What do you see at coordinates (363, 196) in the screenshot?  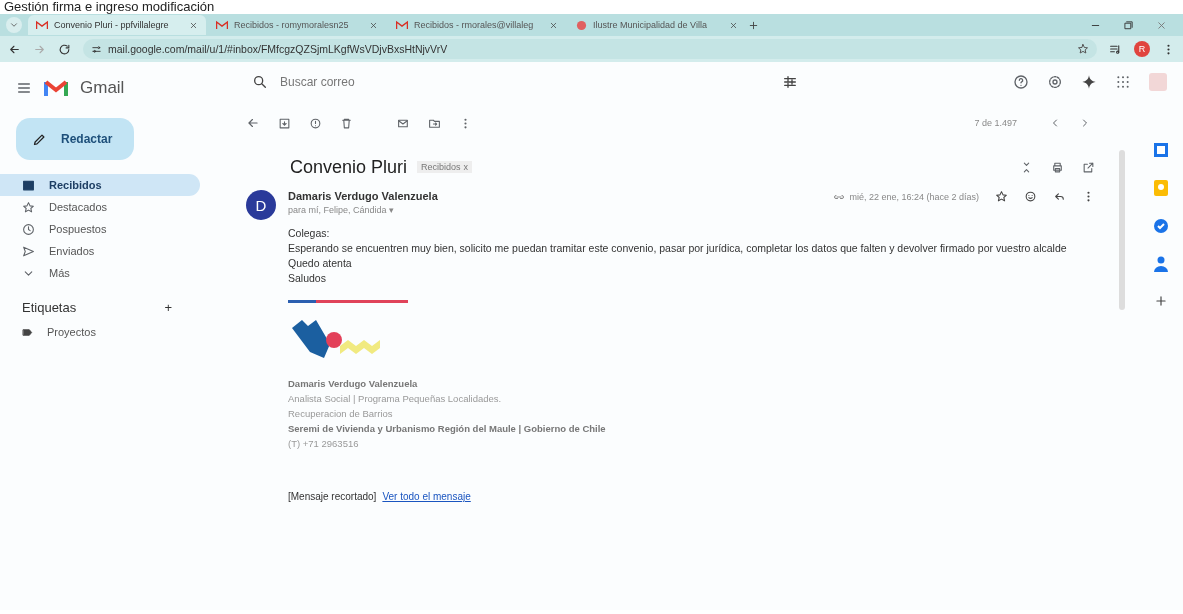 I see `sender-name: Damaris Verdugo Valenzuela` at bounding box center [363, 196].